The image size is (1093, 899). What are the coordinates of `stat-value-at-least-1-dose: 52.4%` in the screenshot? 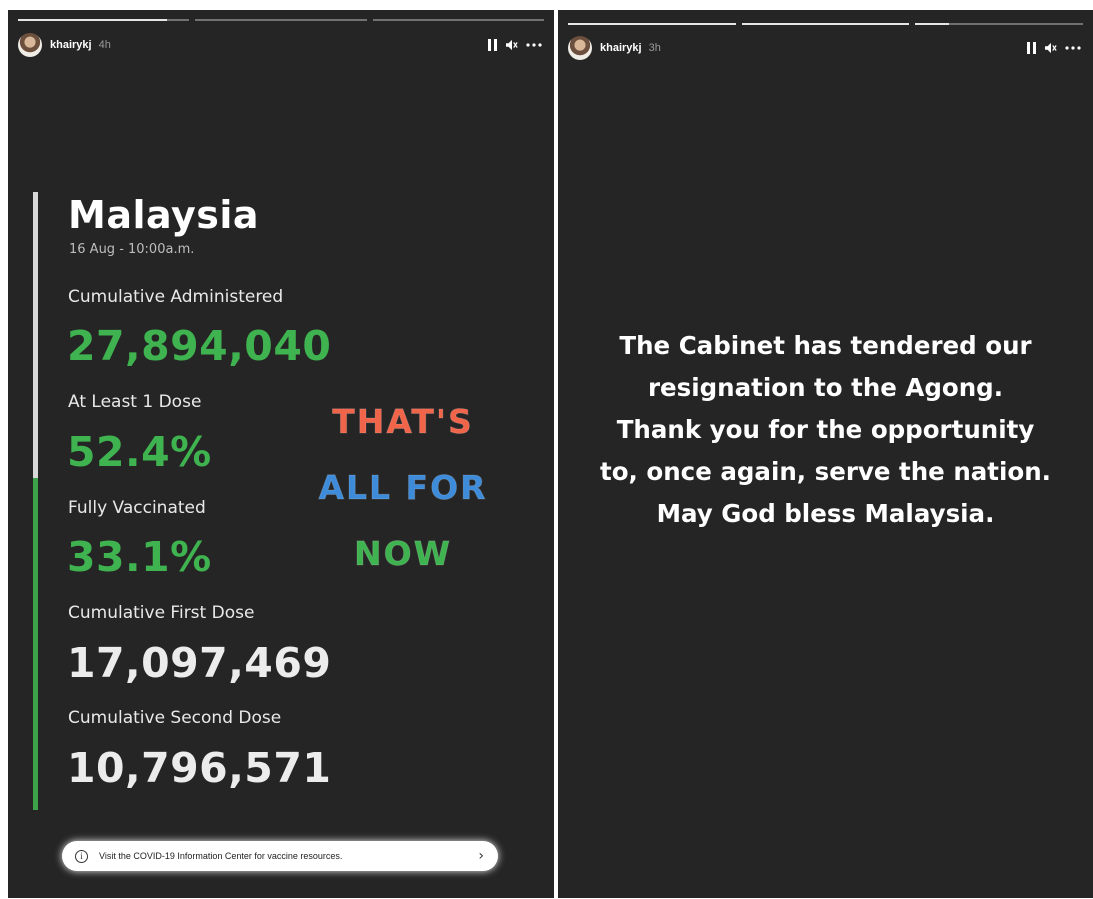 It's located at (139, 452).